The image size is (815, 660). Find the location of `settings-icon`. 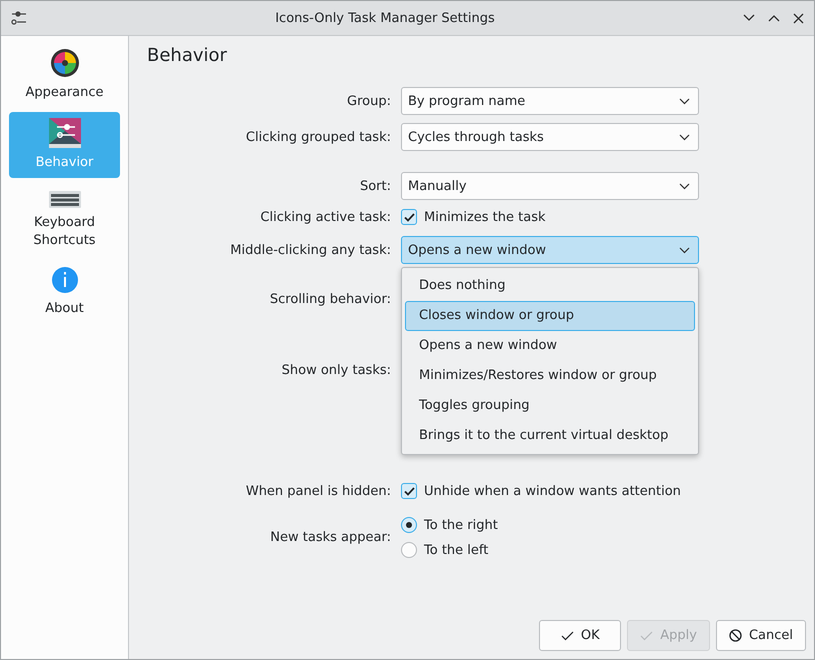

settings-icon is located at coordinates (19, 18).